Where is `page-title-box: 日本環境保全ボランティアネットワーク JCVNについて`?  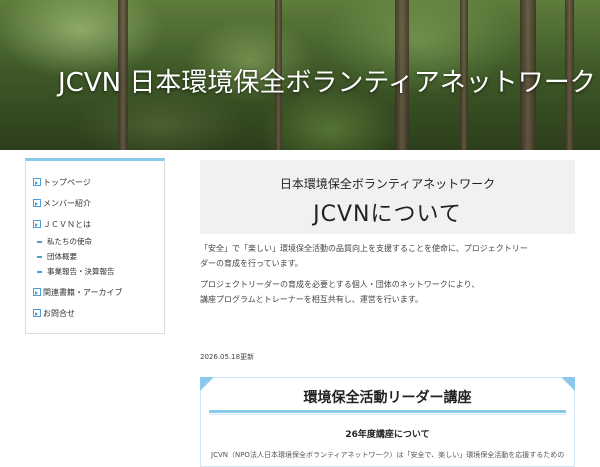
page-title-box: 日本環境保全ボランティアネットワーク JCVNについて is located at coordinates (387, 197).